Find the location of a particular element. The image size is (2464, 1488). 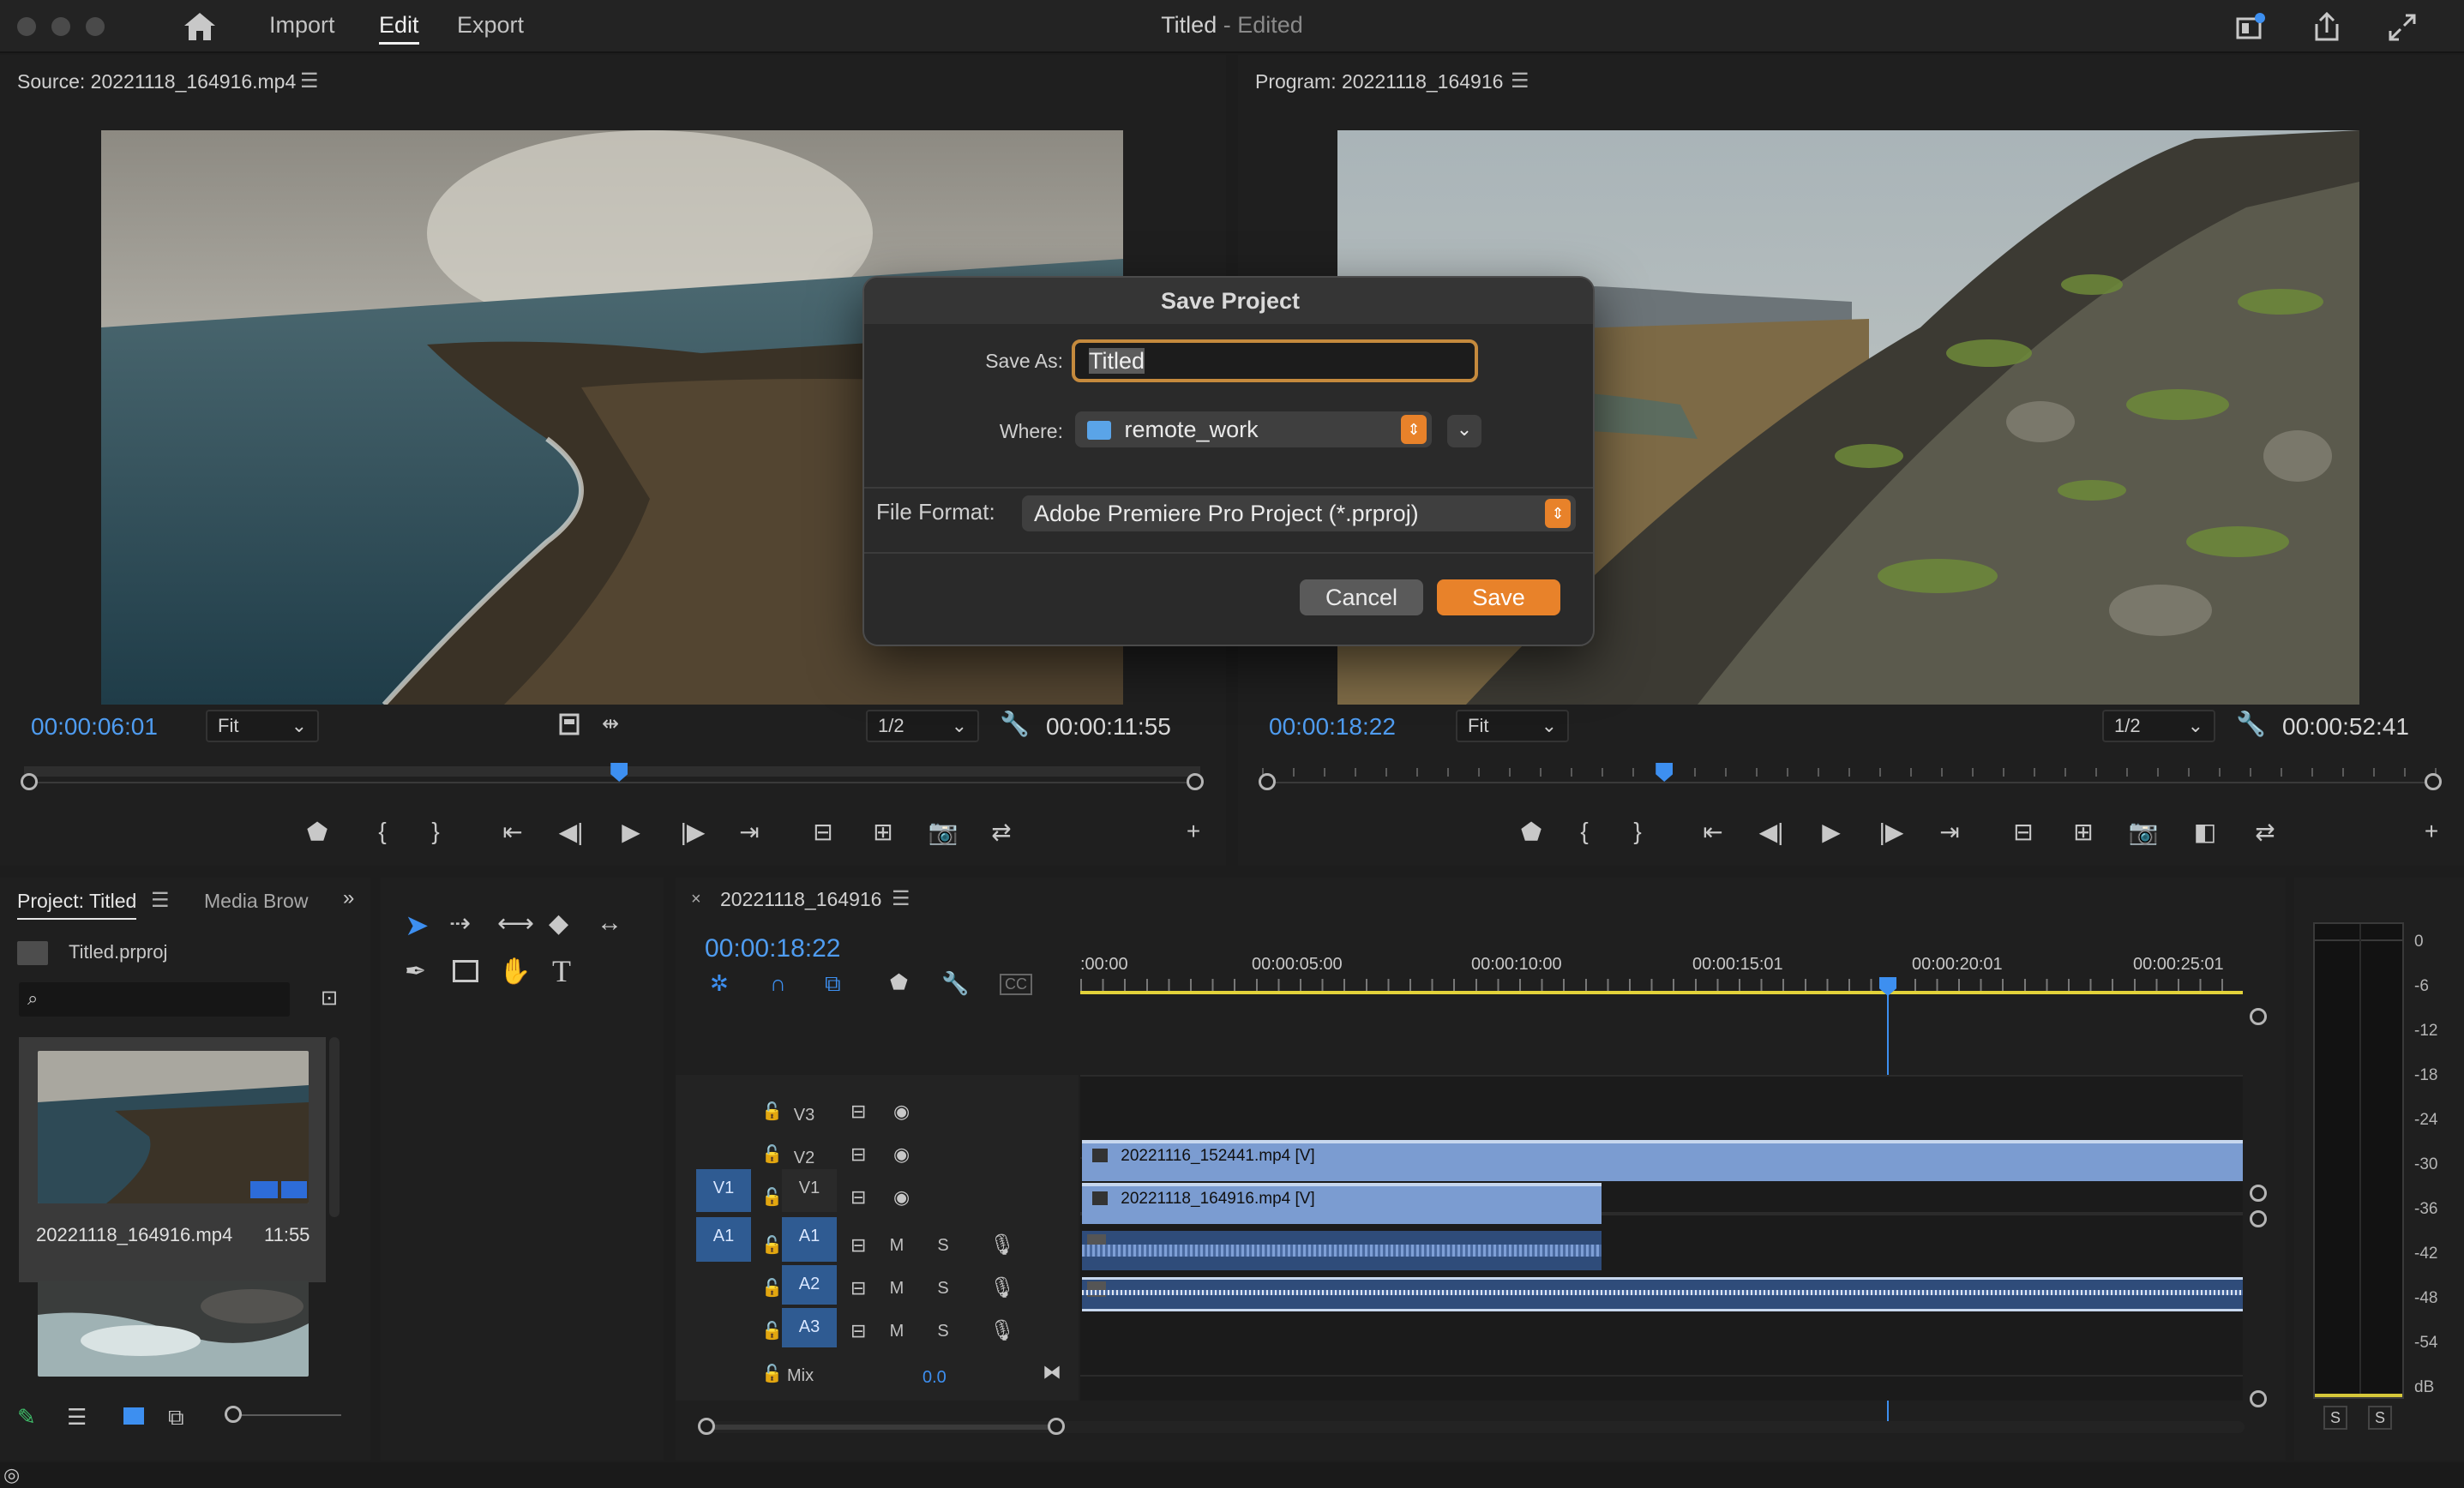

type-tool-icon: T is located at coordinates (561, 971).